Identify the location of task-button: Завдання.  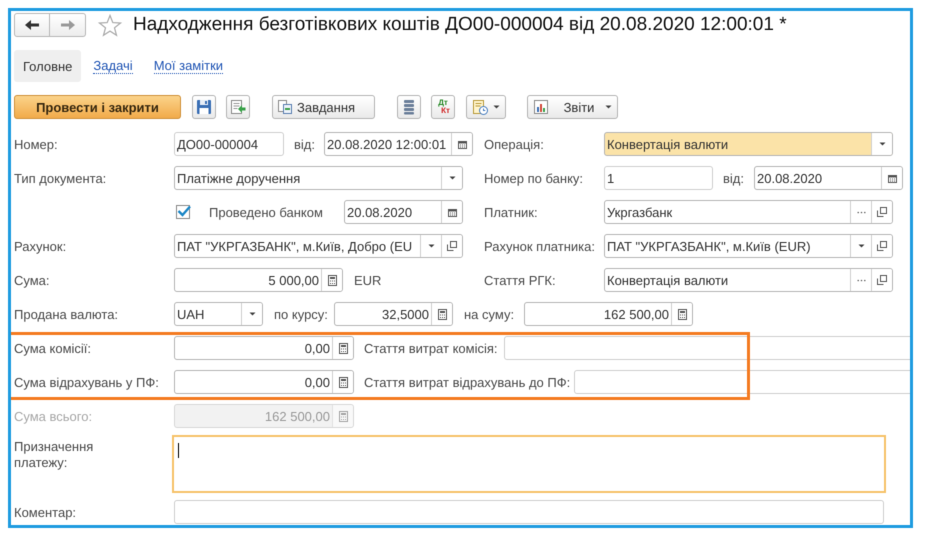
(323, 107).